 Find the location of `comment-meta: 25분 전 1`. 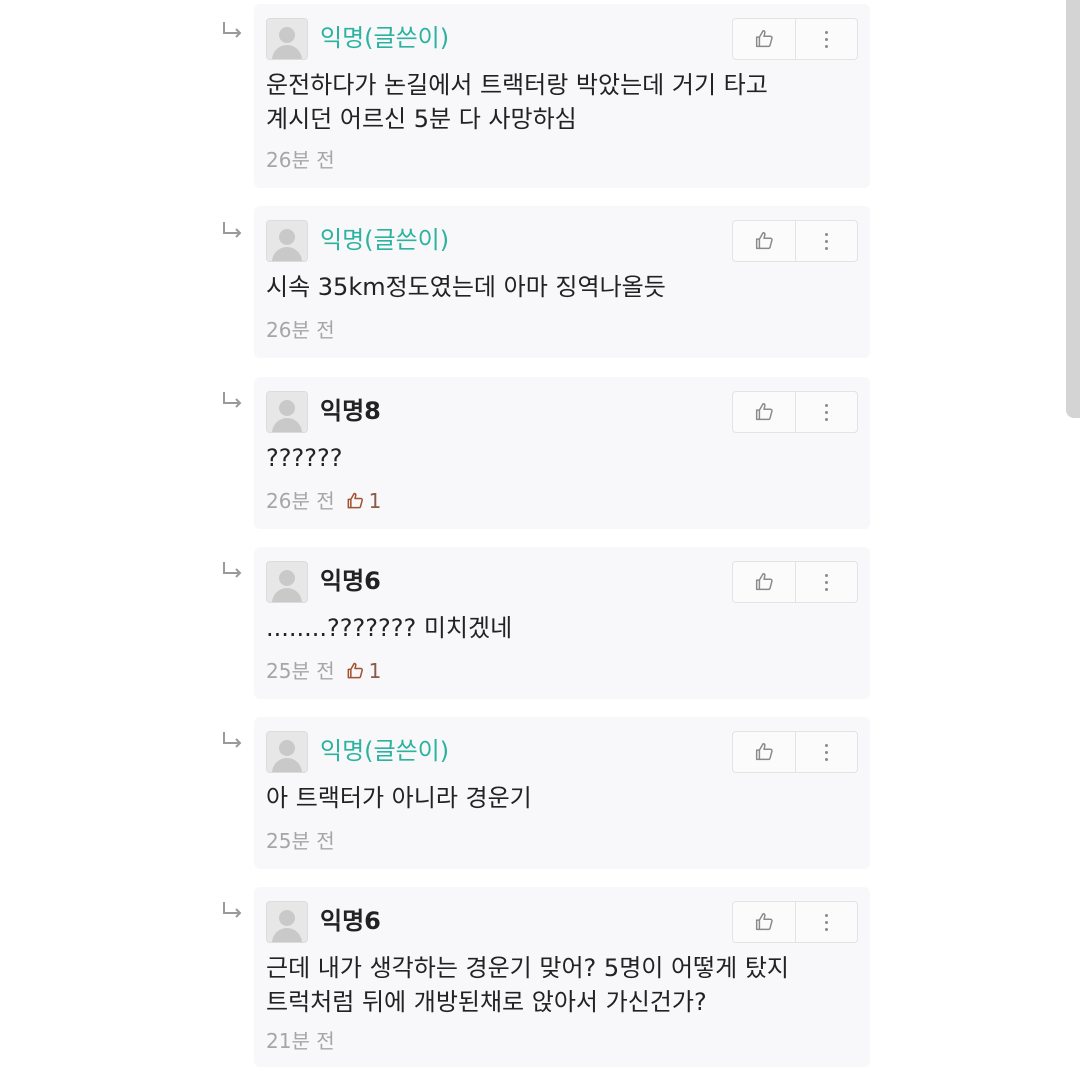

comment-meta: 25분 전 1 is located at coordinates (323, 671).